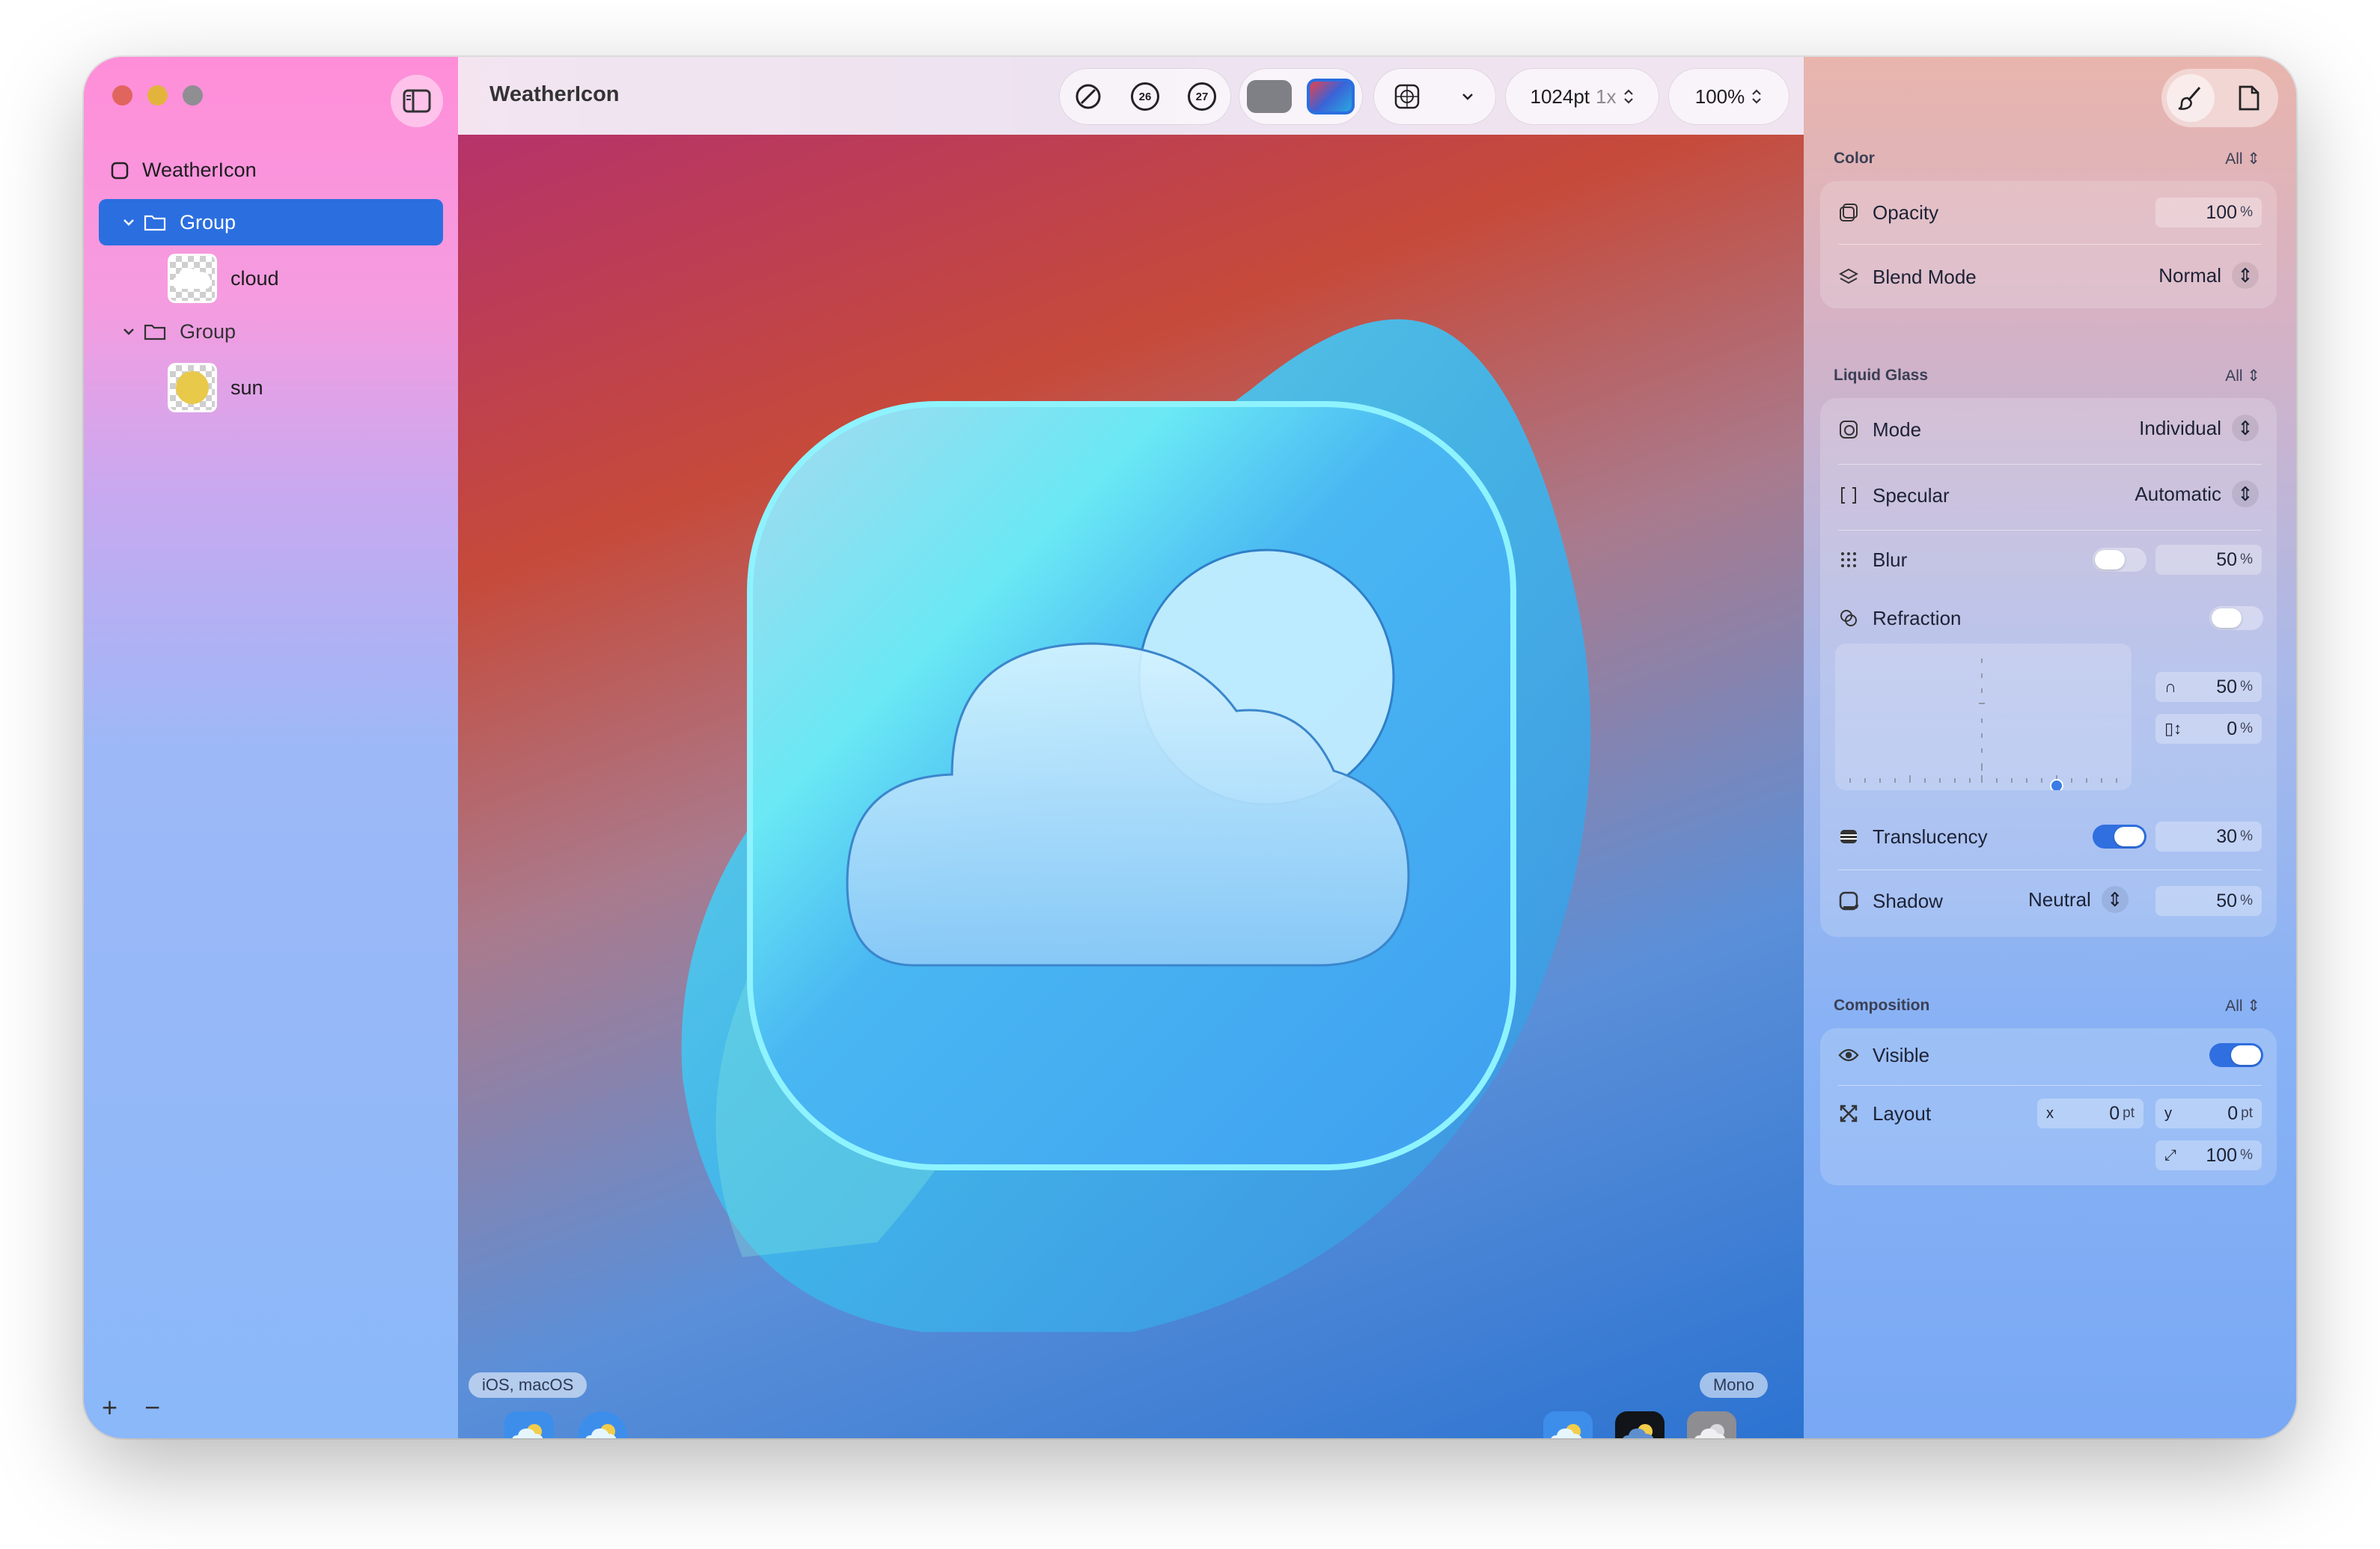 The width and height of the screenshot is (2380, 1549). What do you see at coordinates (1407, 96) in the screenshot?
I see `grid-icon` at bounding box center [1407, 96].